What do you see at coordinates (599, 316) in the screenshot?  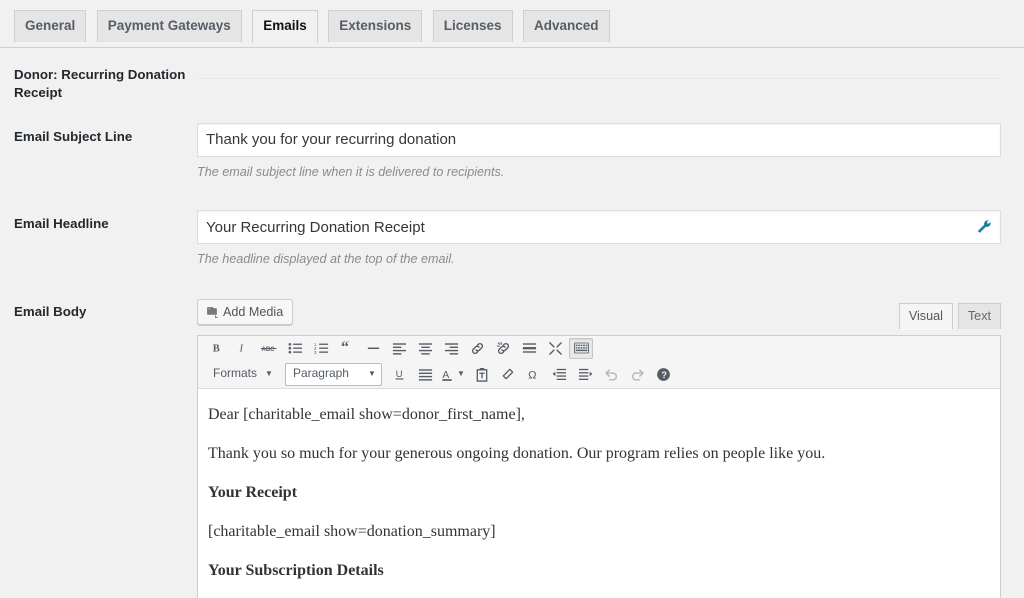 I see `editor-tools: Add Media Visual Text` at bounding box center [599, 316].